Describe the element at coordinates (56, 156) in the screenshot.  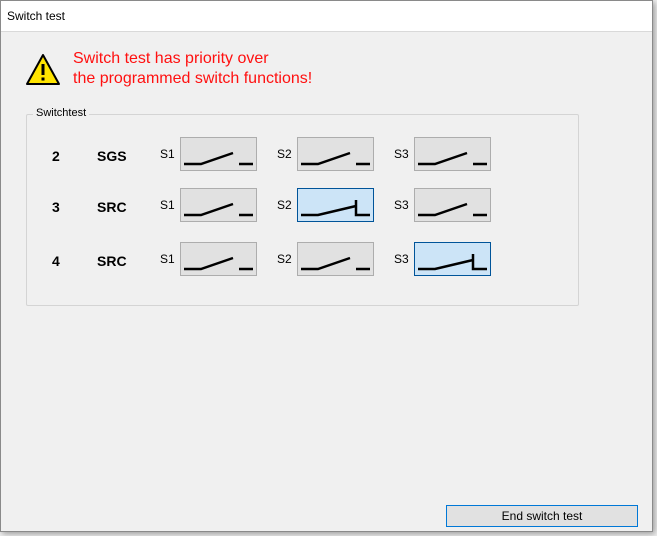
I see `row-number: 2` at that location.